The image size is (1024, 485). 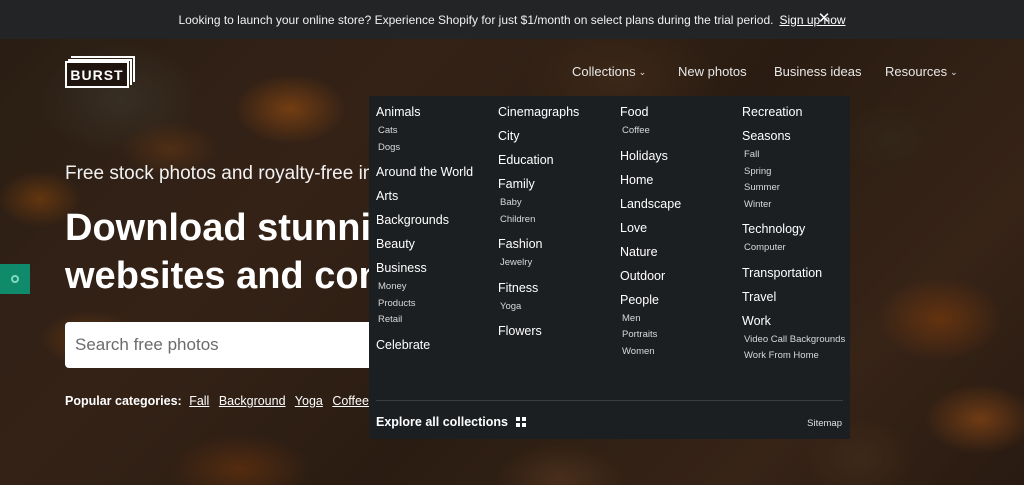 I want to click on collection-link: Holidays, so click(x=650, y=156).